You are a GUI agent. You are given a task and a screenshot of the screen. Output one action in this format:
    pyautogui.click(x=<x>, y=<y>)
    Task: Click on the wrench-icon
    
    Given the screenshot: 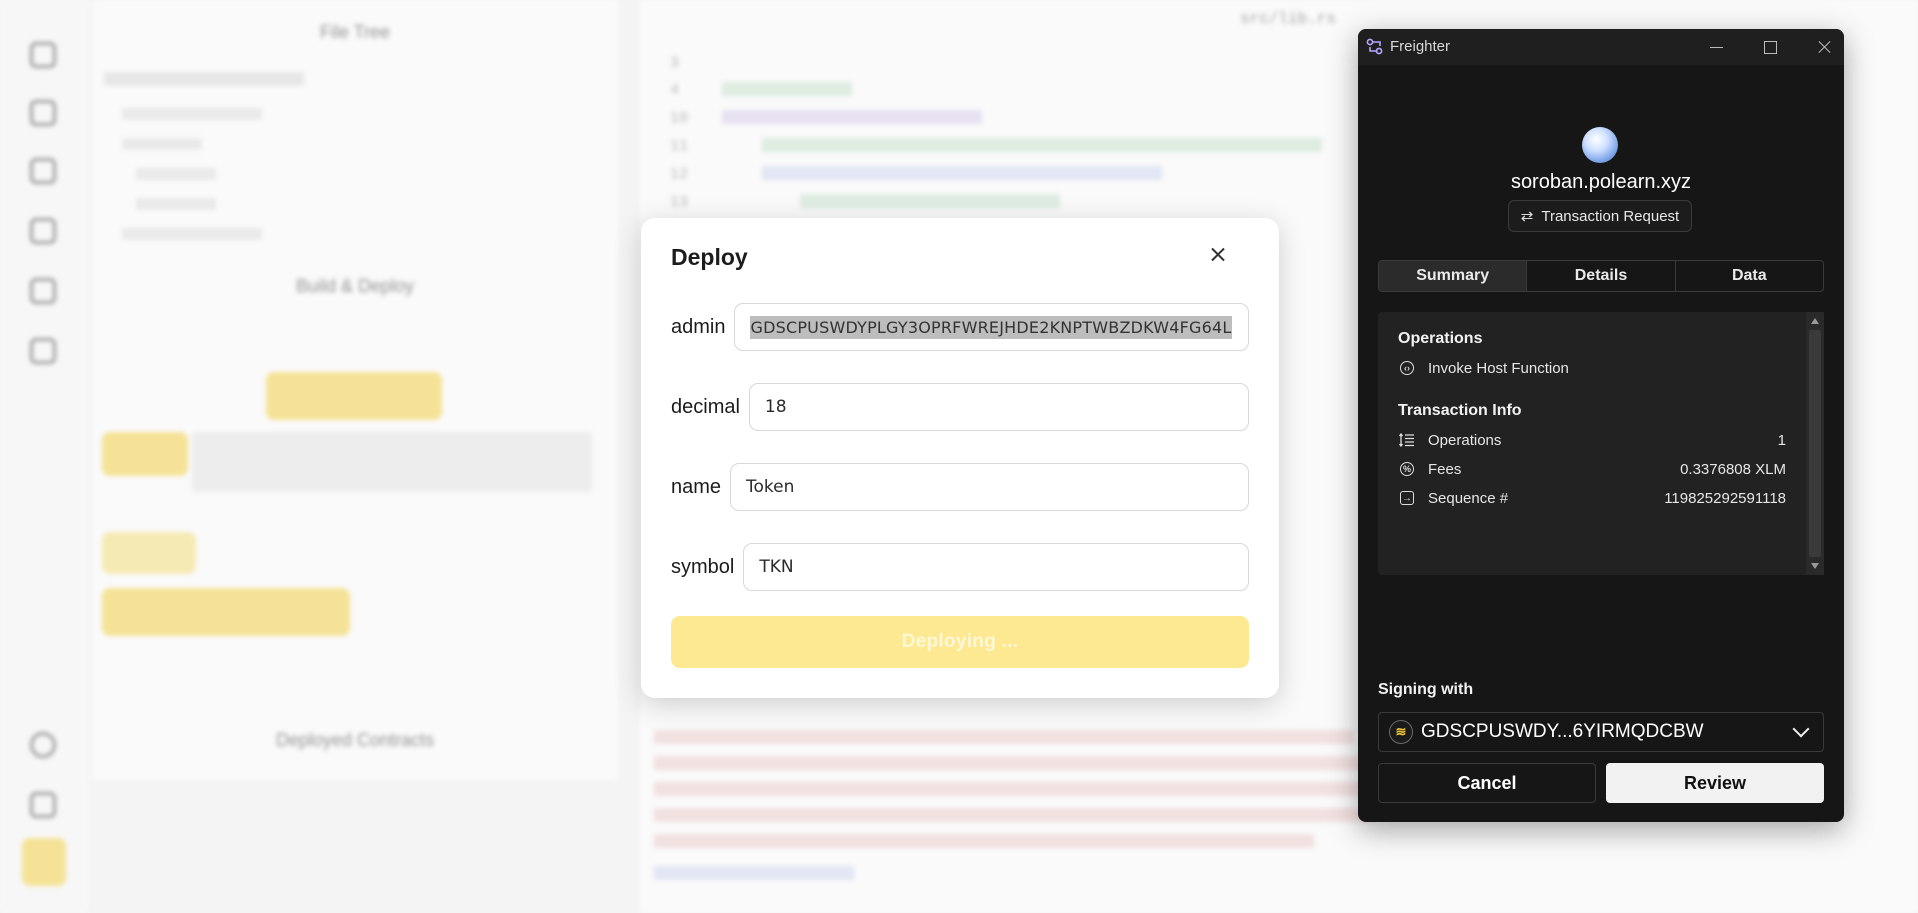 What is the action you would take?
    pyautogui.click(x=43, y=113)
    